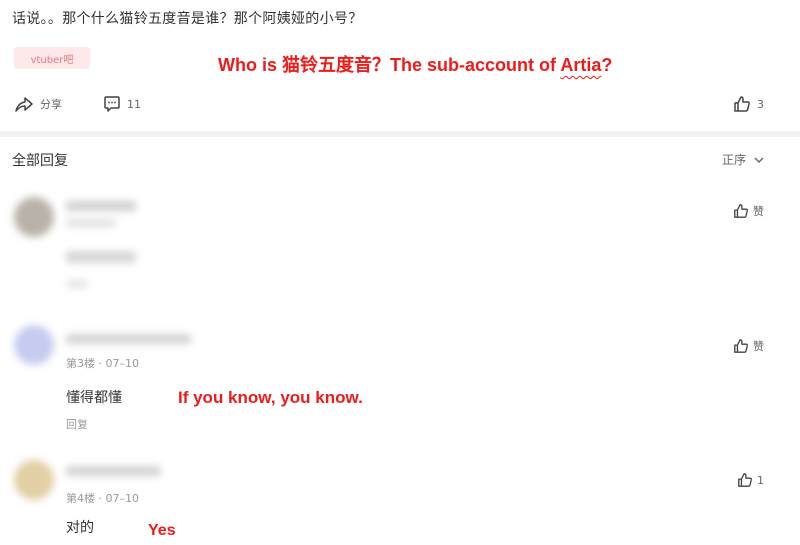 This screenshot has width=800, height=545. I want to click on like-count: 3, so click(760, 104).